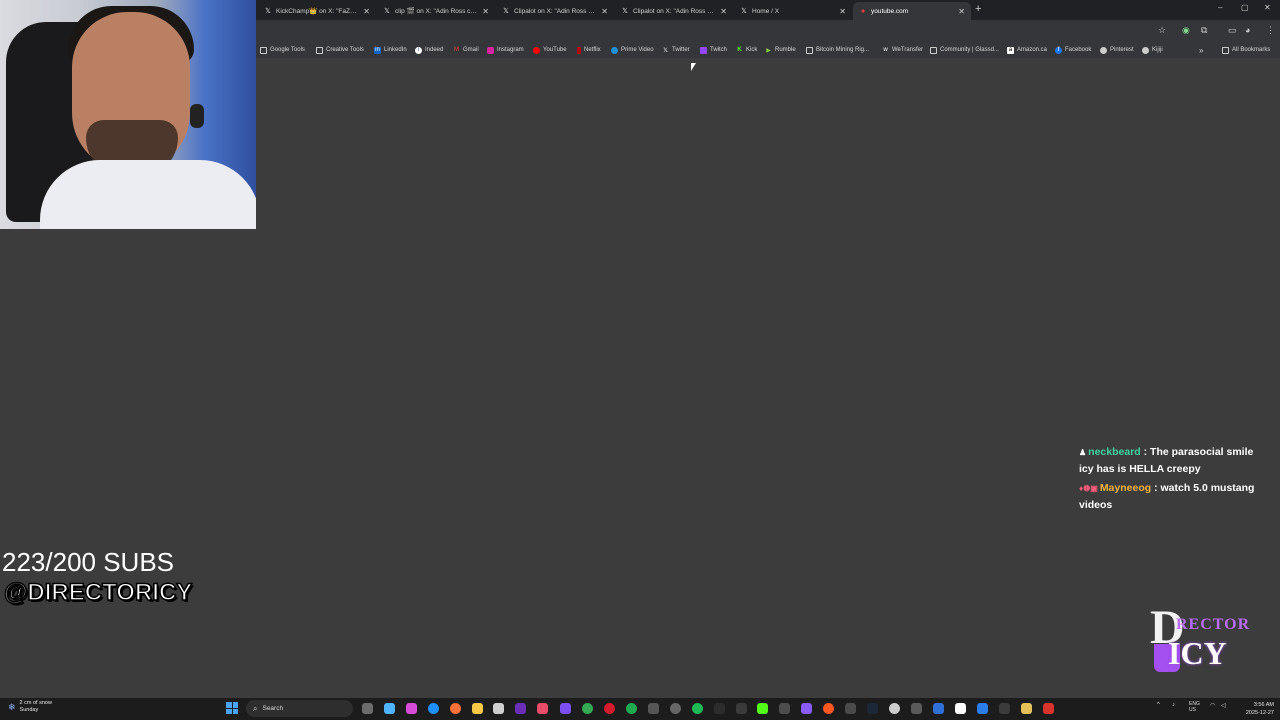  Describe the element at coordinates (1117, 50) in the screenshot. I see `bookmark-pinterest: Pinterest` at that location.